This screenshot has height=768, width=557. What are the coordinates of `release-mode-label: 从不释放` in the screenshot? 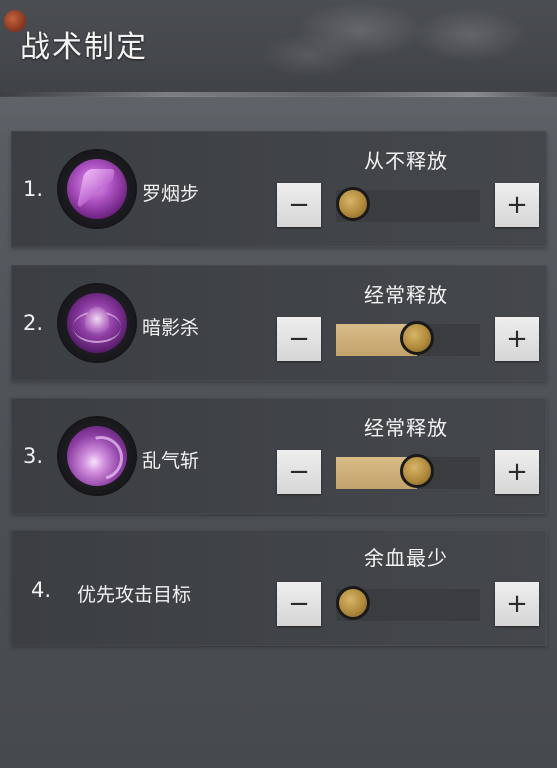 It's located at (406, 161).